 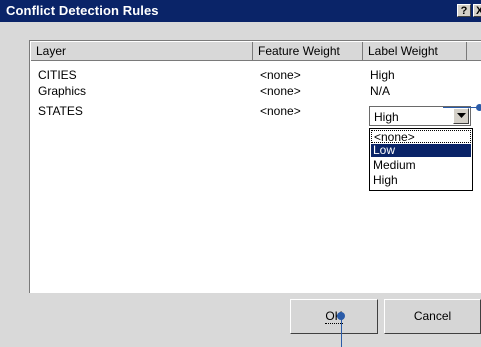 What do you see at coordinates (334, 316) in the screenshot?
I see `ok-button: OK` at bounding box center [334, 316].